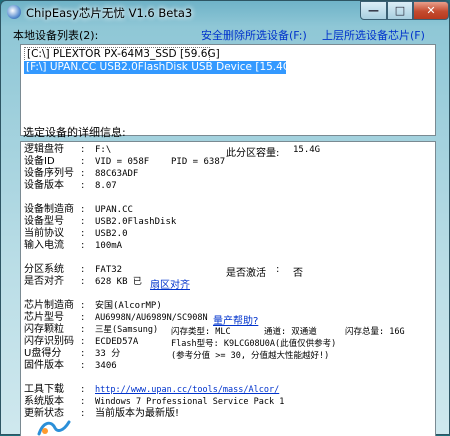  What do you see at coordinates (54, 428) in the screenshot?
I see `logo-icon` at bounding box center [54, 428].